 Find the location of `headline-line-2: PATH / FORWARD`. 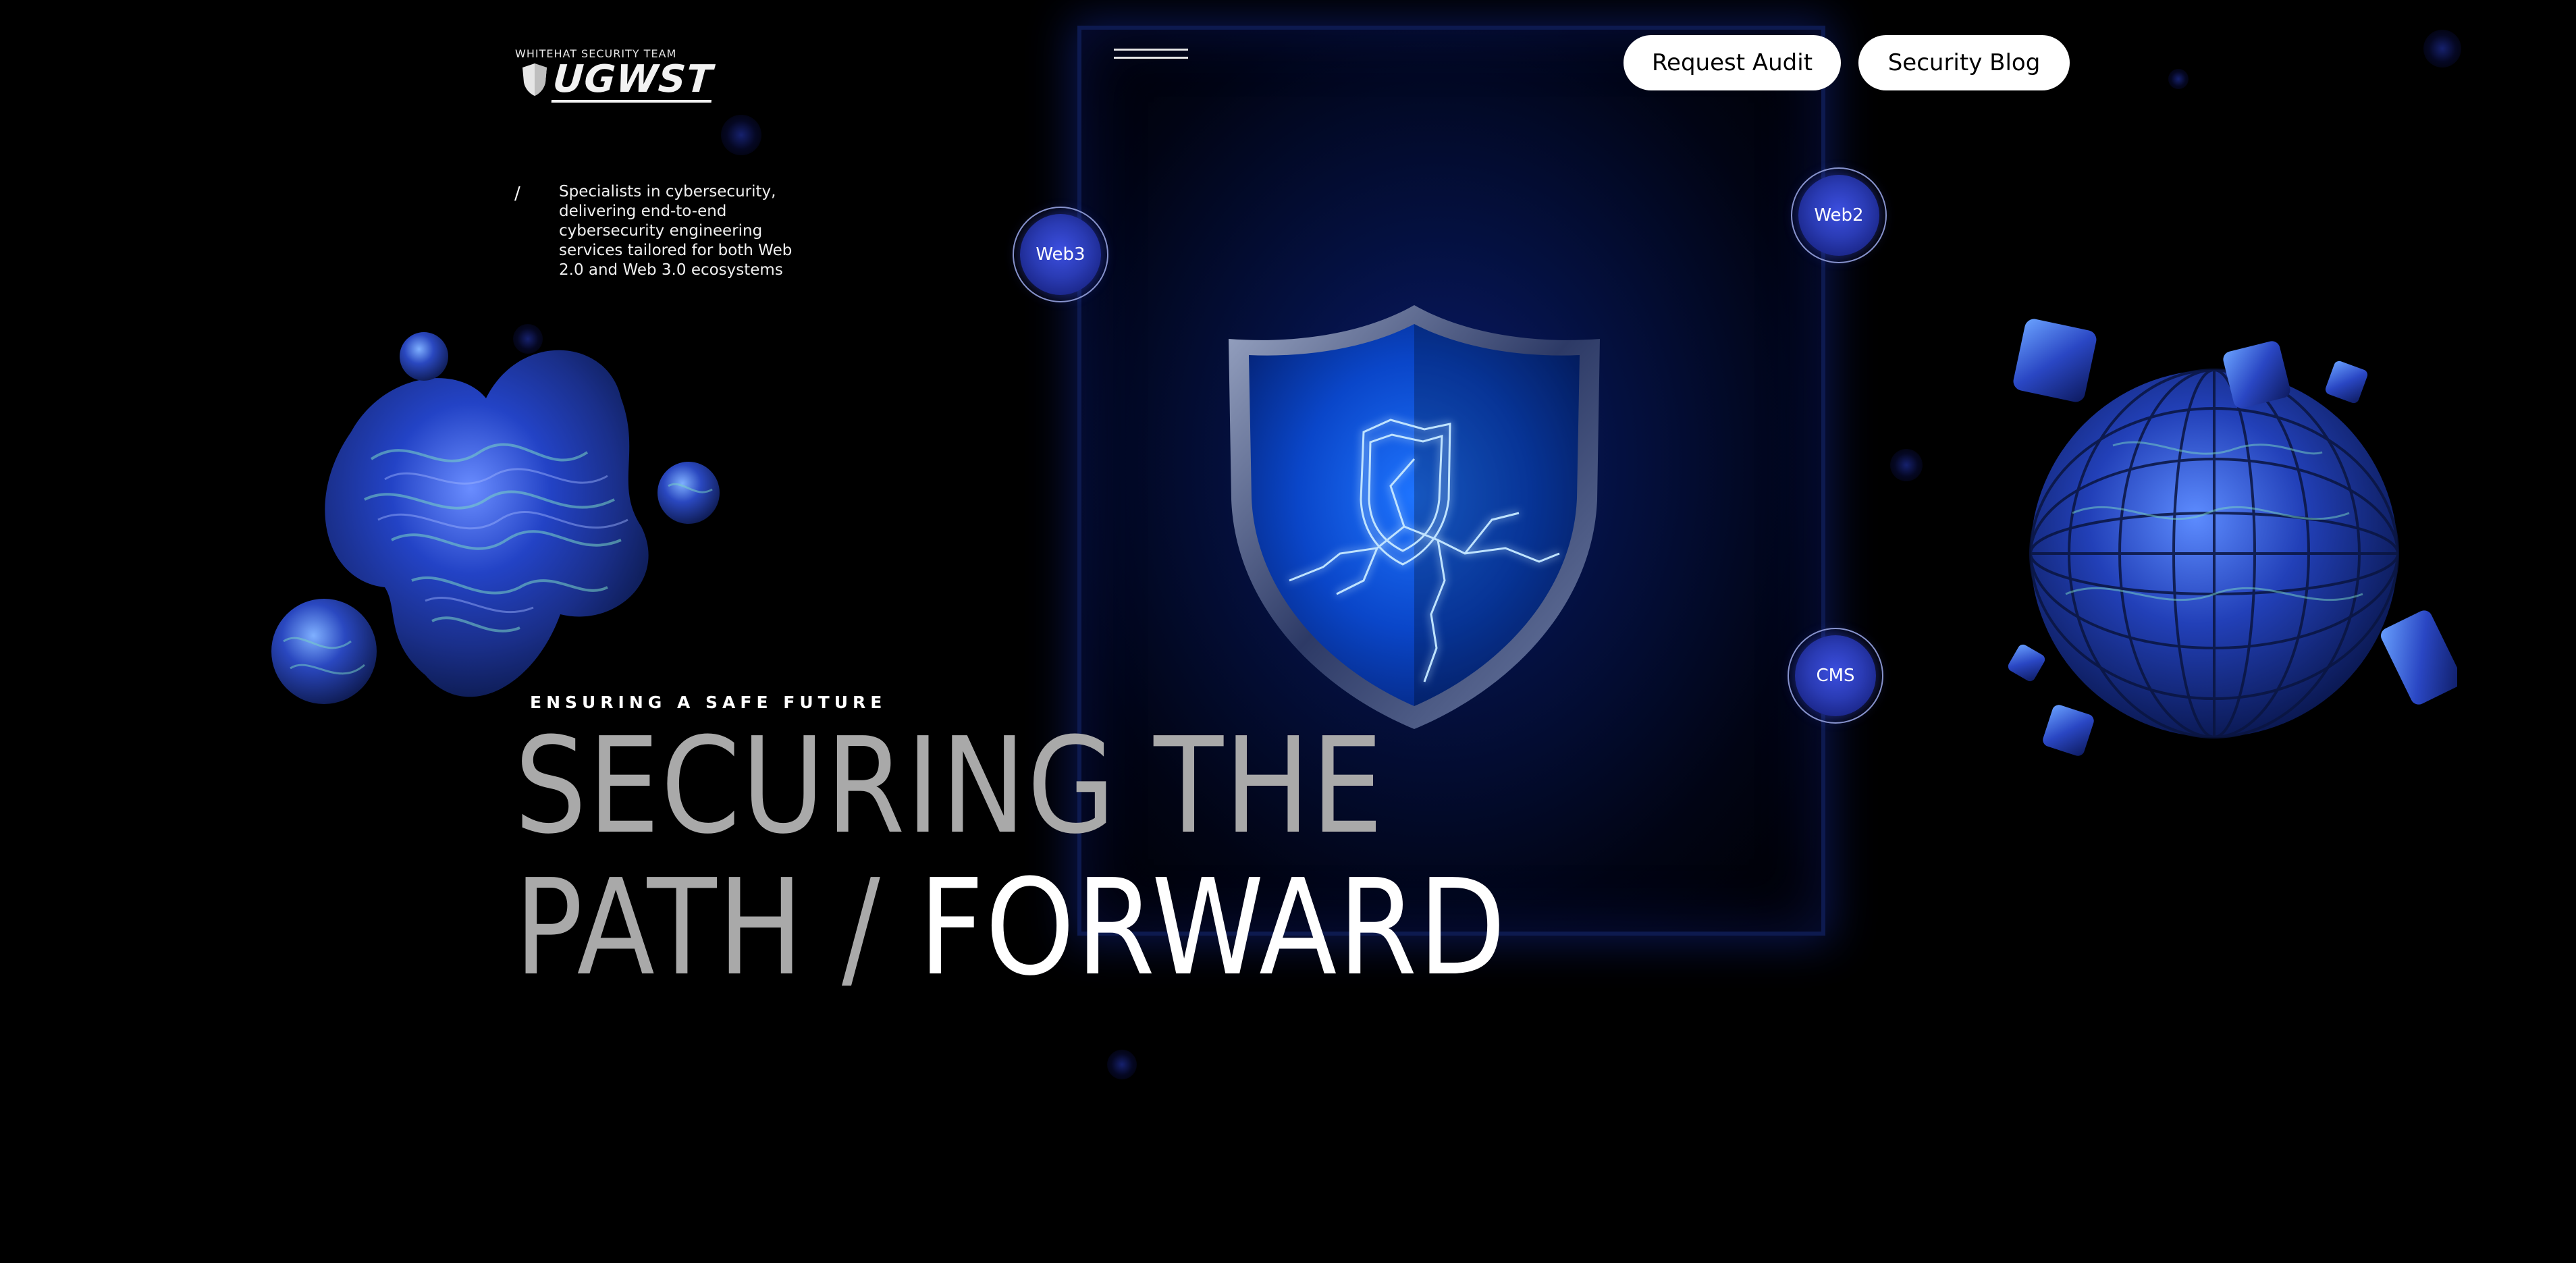

headline-line-2: PATH / FORWARD is located at coordinates (1011, 928).